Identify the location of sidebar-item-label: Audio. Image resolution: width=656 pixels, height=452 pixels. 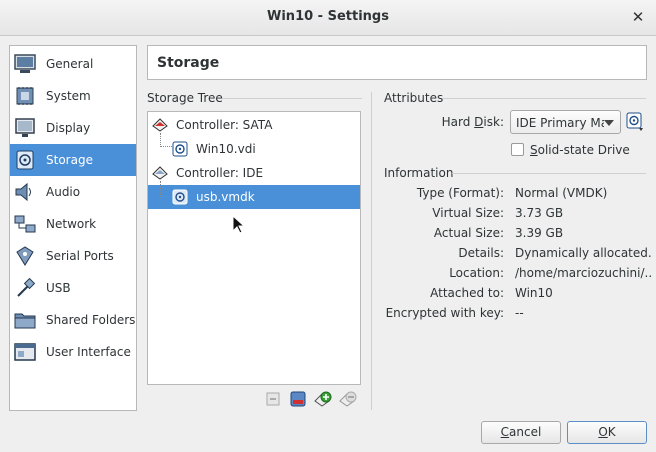
(63, 192).